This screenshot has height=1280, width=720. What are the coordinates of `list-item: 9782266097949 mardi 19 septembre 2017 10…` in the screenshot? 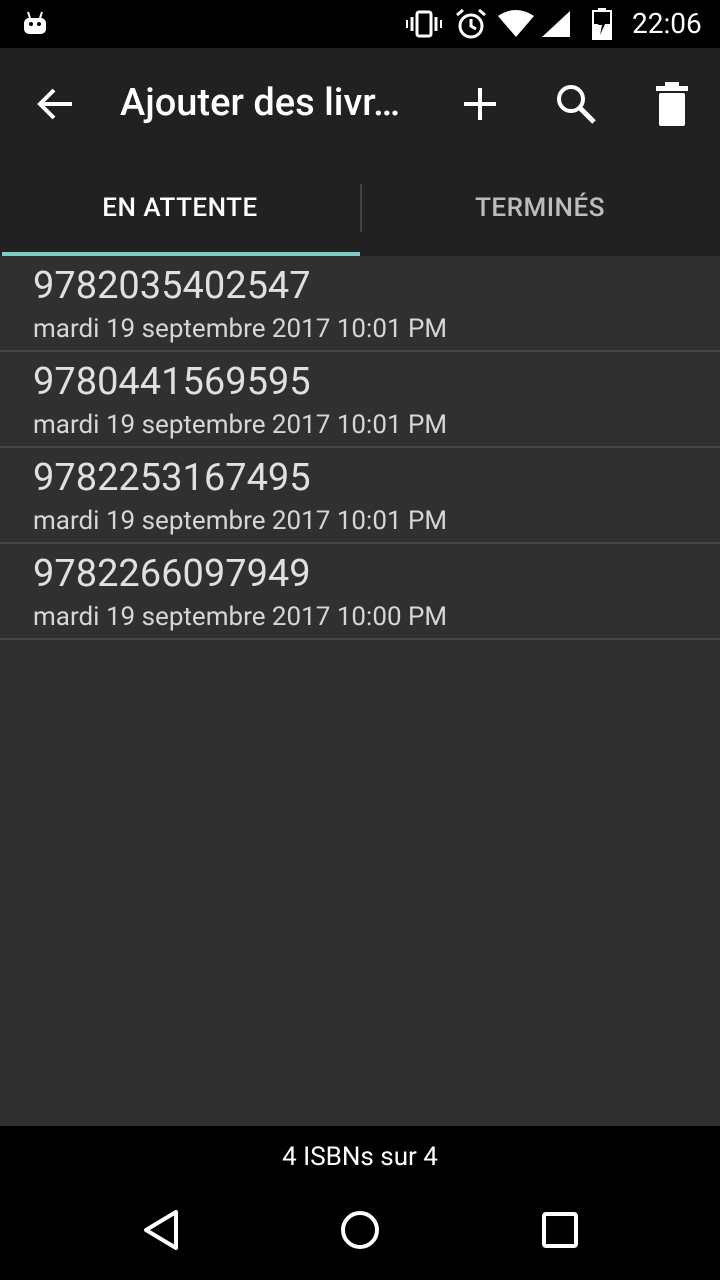 It's located at (360, 592).